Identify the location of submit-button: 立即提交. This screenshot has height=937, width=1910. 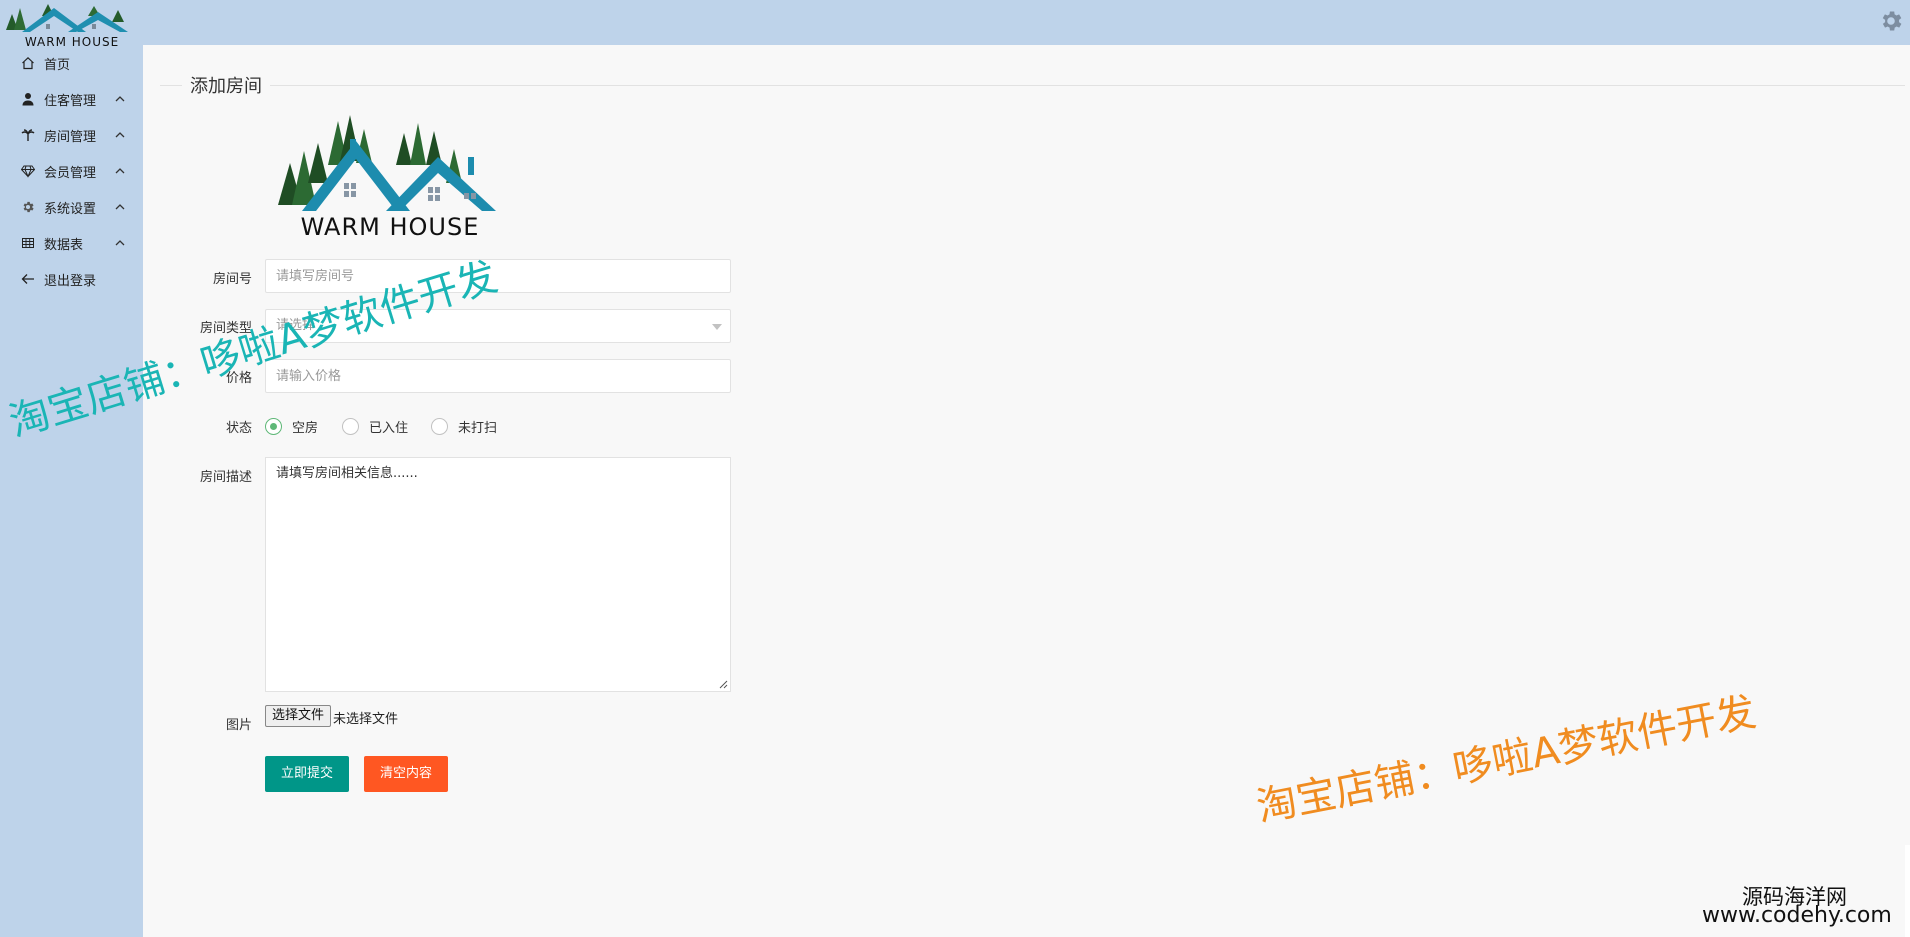
(307, 774).